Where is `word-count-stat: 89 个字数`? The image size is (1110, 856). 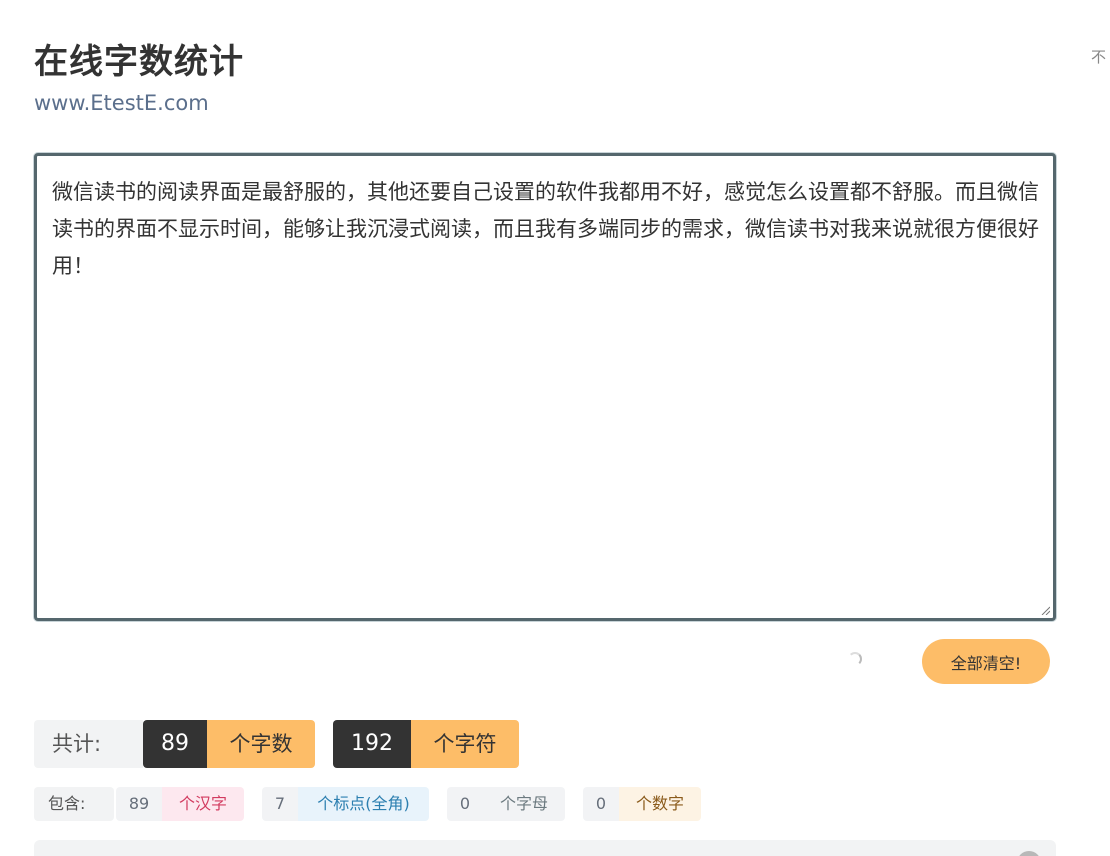
word-count-stat: 89 个字数 is located at coordinates (229, 744).